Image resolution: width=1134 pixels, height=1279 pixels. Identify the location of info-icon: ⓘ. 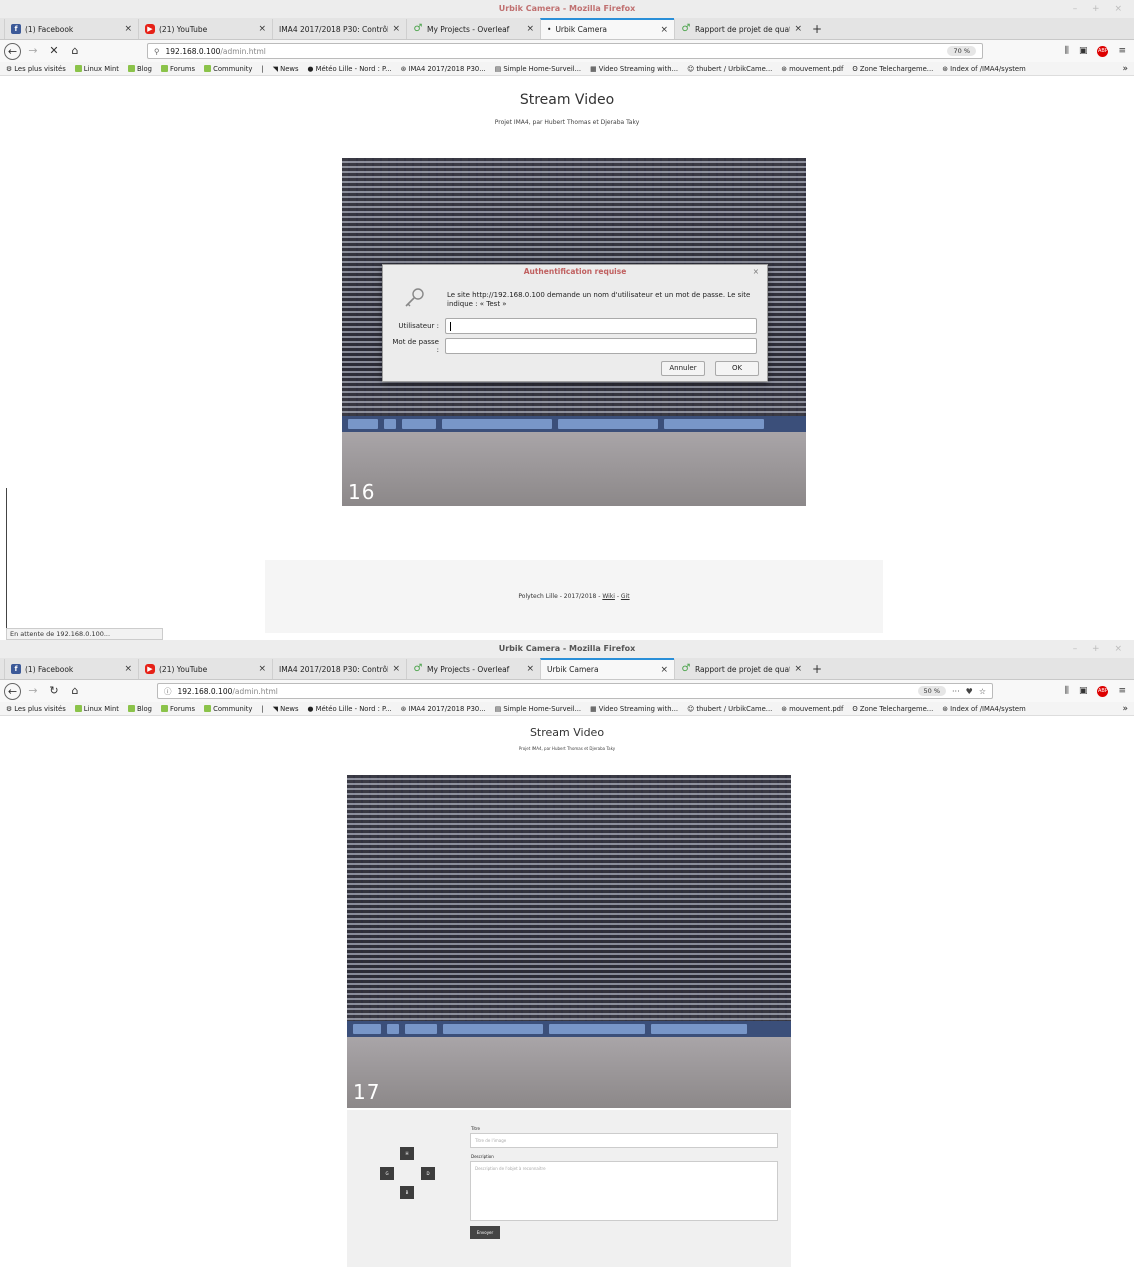
(168, 691).